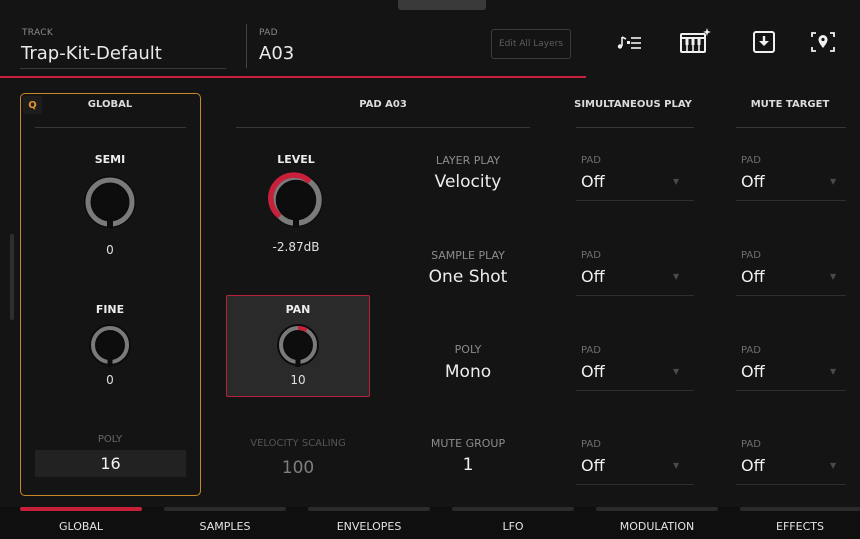 This screenshot has width=860, height=539. What do you see at coordinates (110, 127) in the screenshot?
I see `global-divider` at bounding box center [110, 127].